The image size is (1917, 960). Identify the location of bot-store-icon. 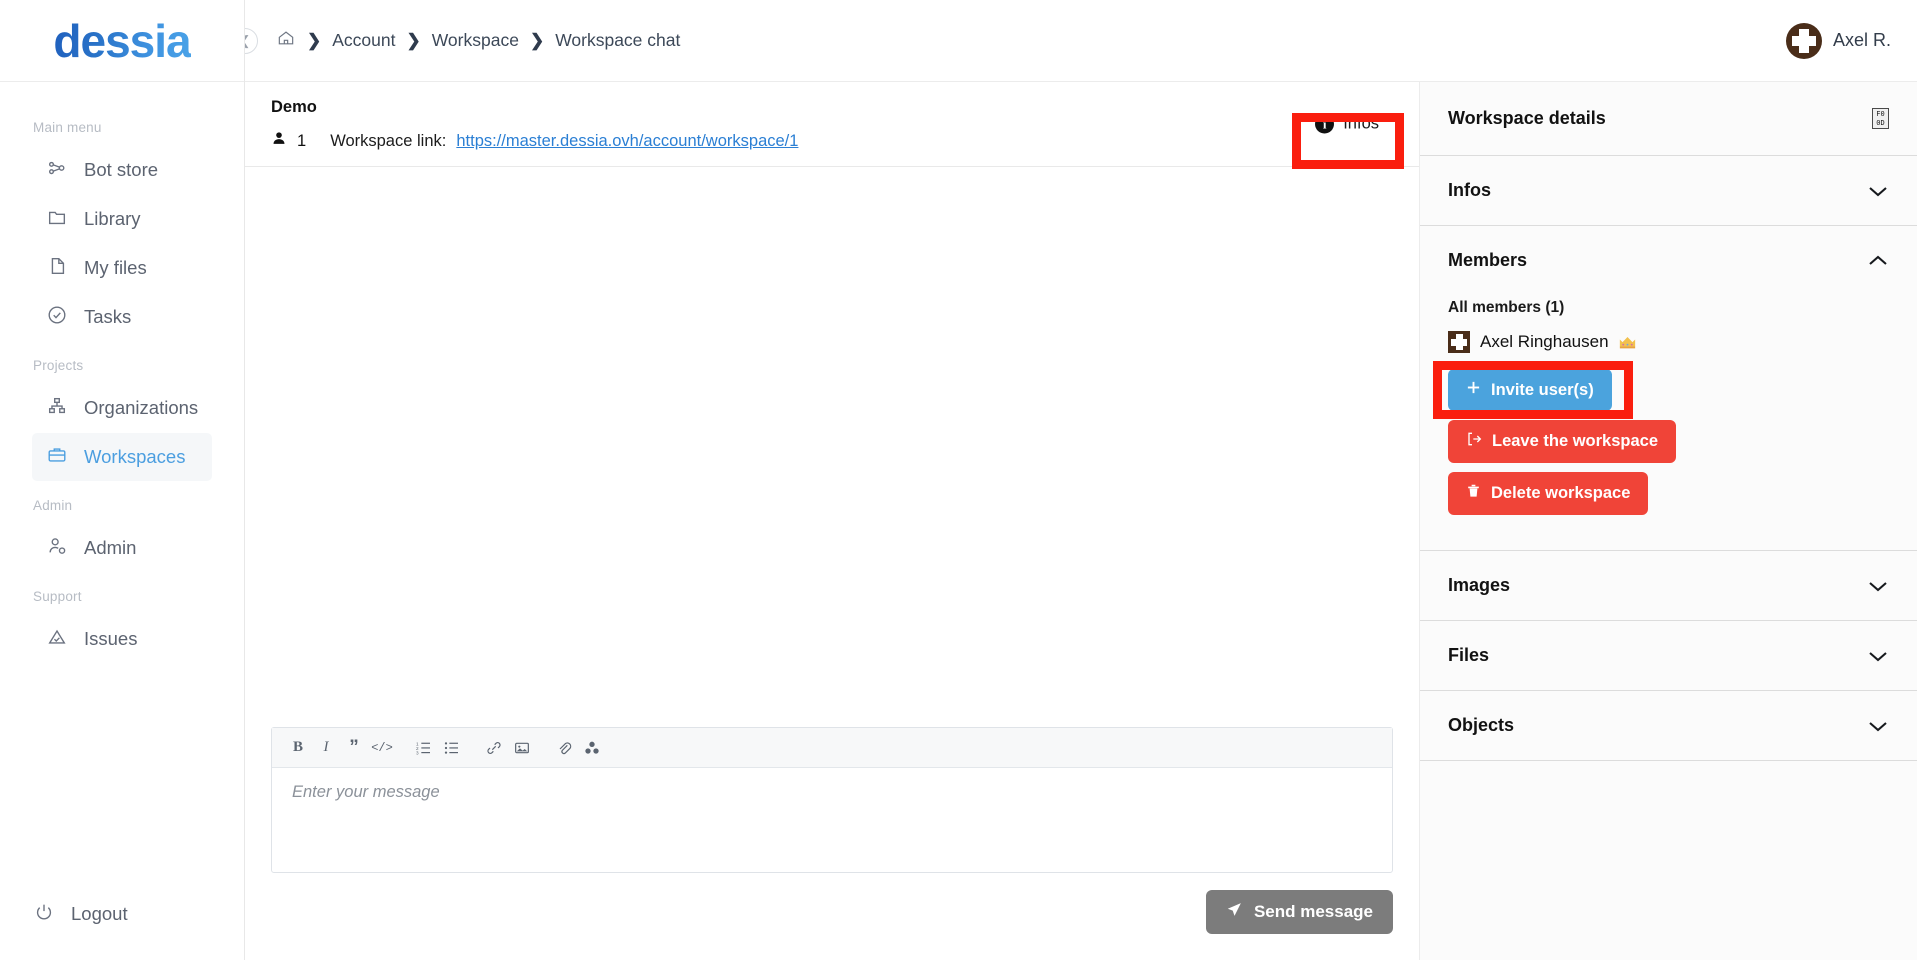
(57, 170).